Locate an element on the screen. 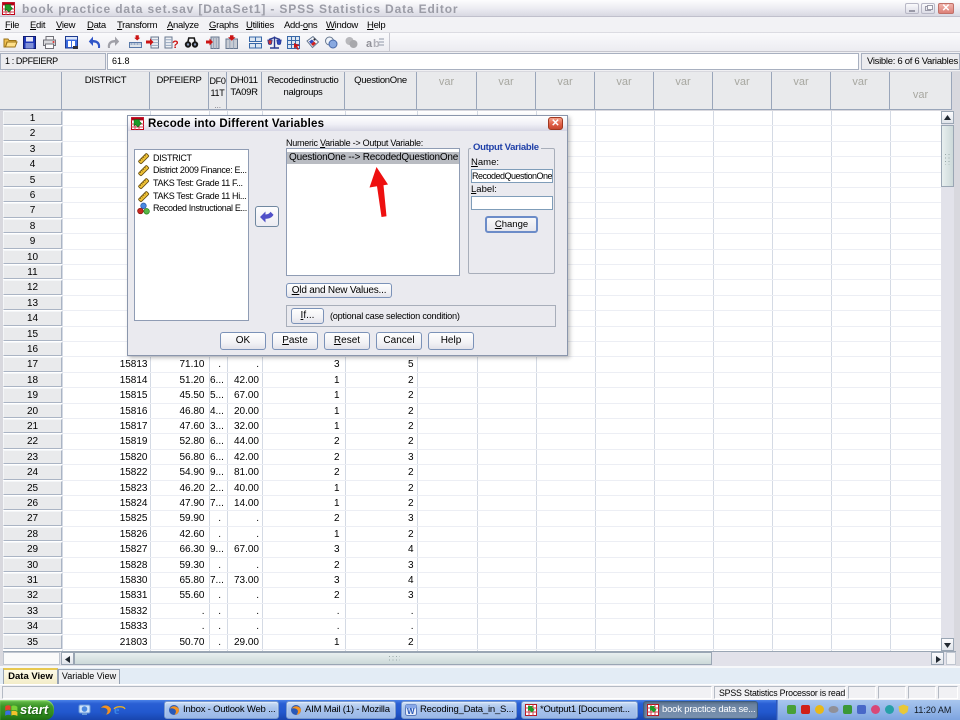 The width and height of the screenshot is (960, 720). svg-text: a is located at coordinates (369, 44).